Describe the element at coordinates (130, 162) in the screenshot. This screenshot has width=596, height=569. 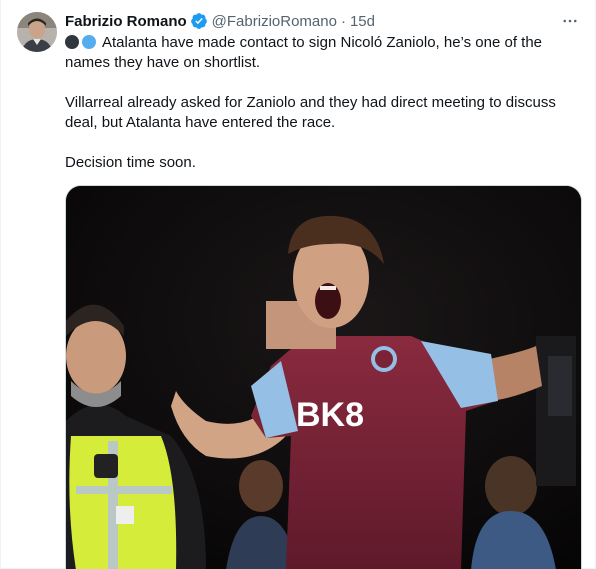
I see `tweet-paragraph: Decision time soon.` at that location.